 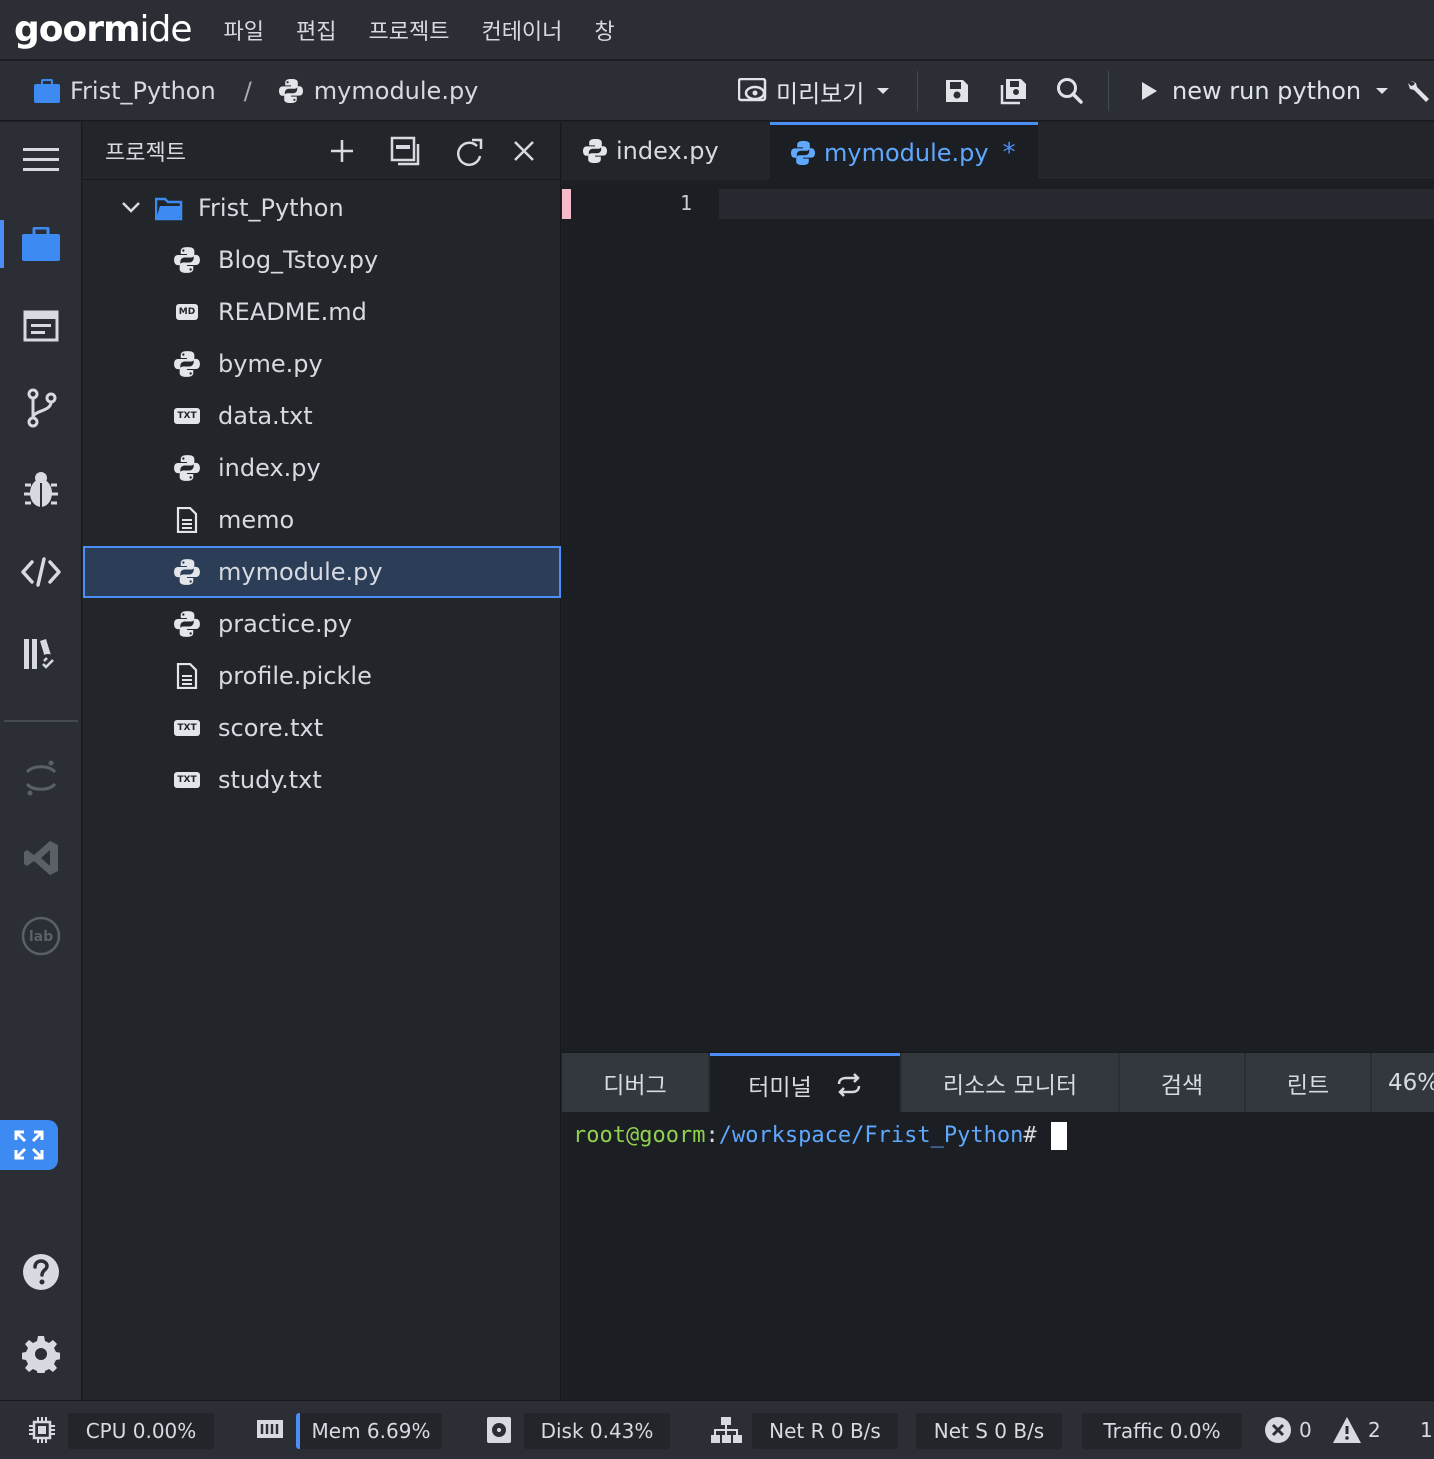 What do you see at coordinates (47, 90) in the screenshot?
I see `briefcase-icon` at bounding box center [47, 90].